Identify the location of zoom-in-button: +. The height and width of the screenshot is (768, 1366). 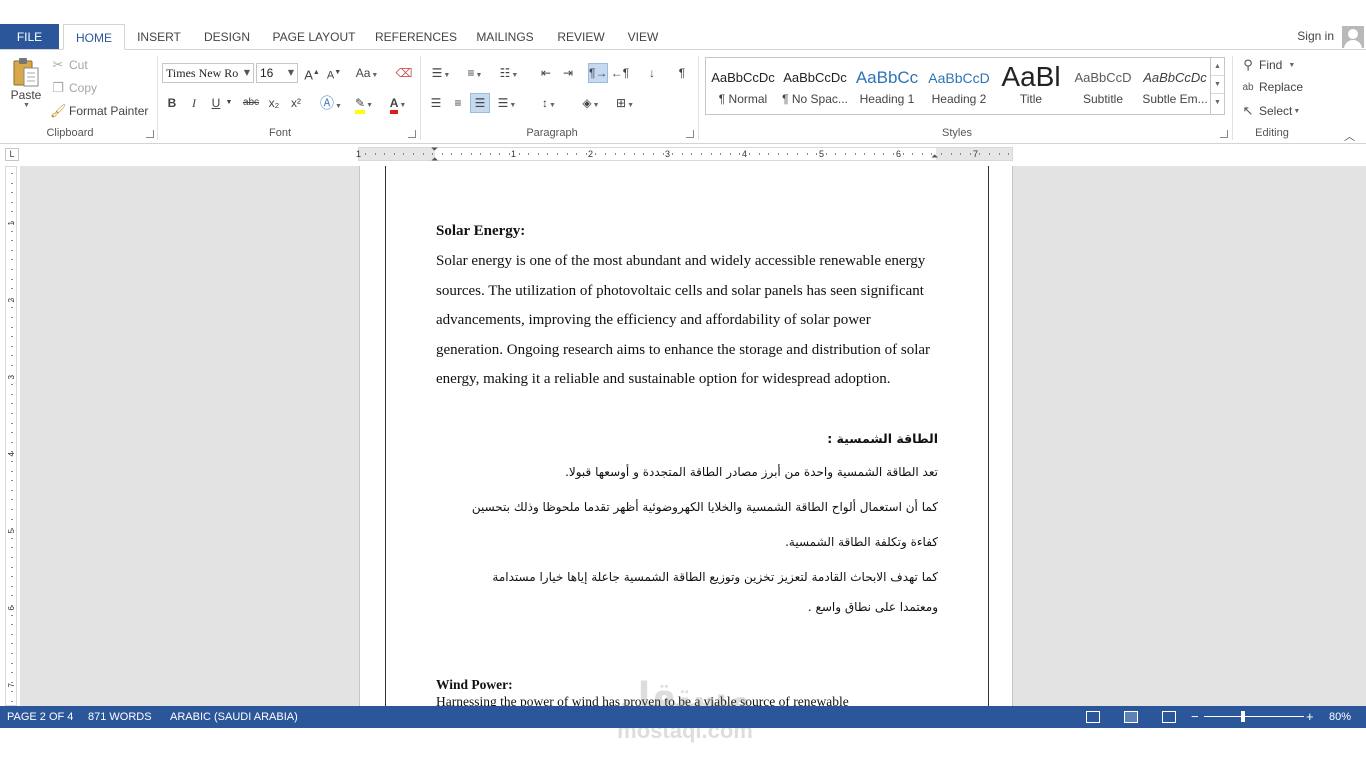
(1310, 717).